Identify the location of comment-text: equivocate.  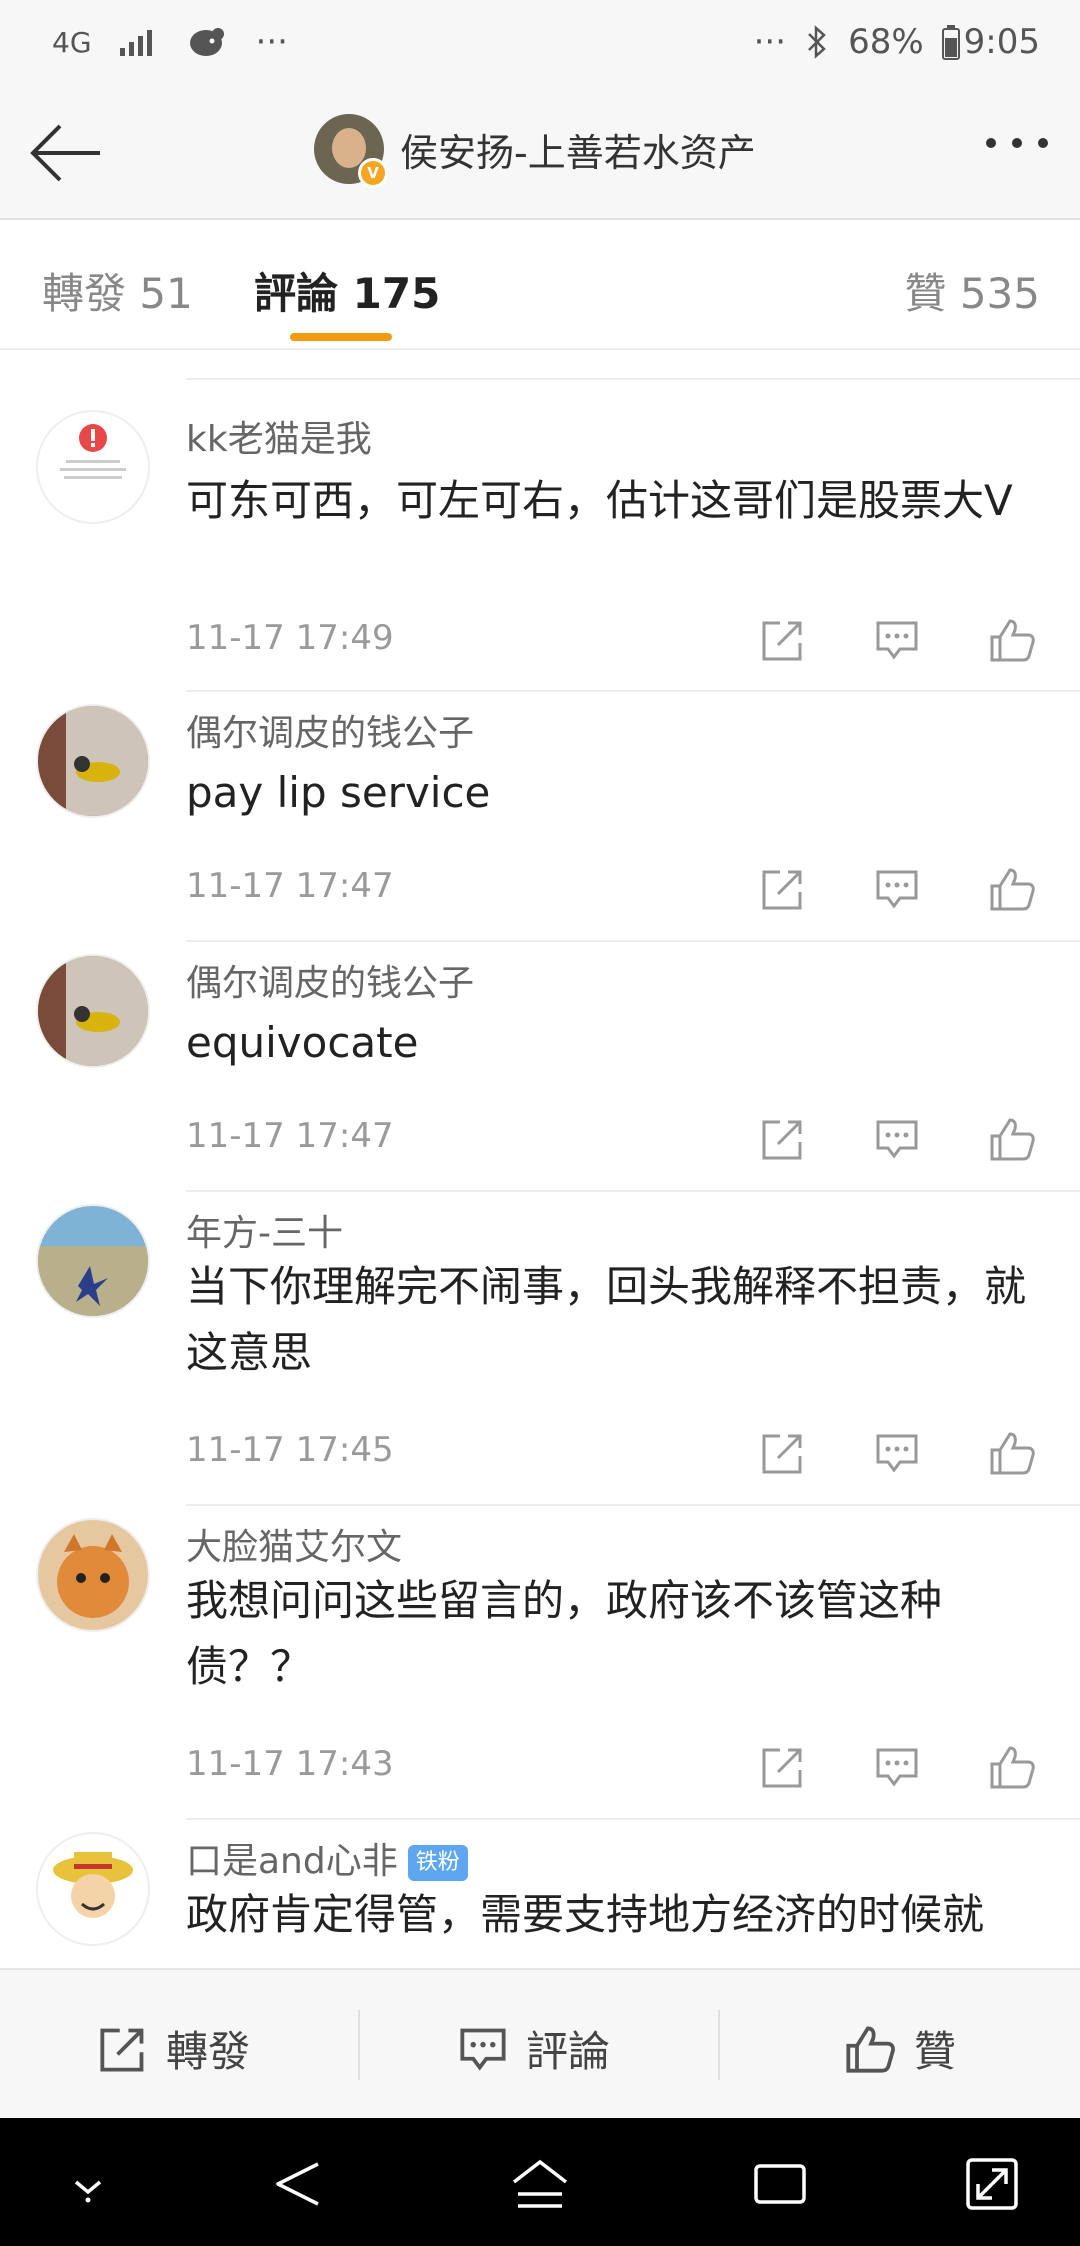
(302, 1042).